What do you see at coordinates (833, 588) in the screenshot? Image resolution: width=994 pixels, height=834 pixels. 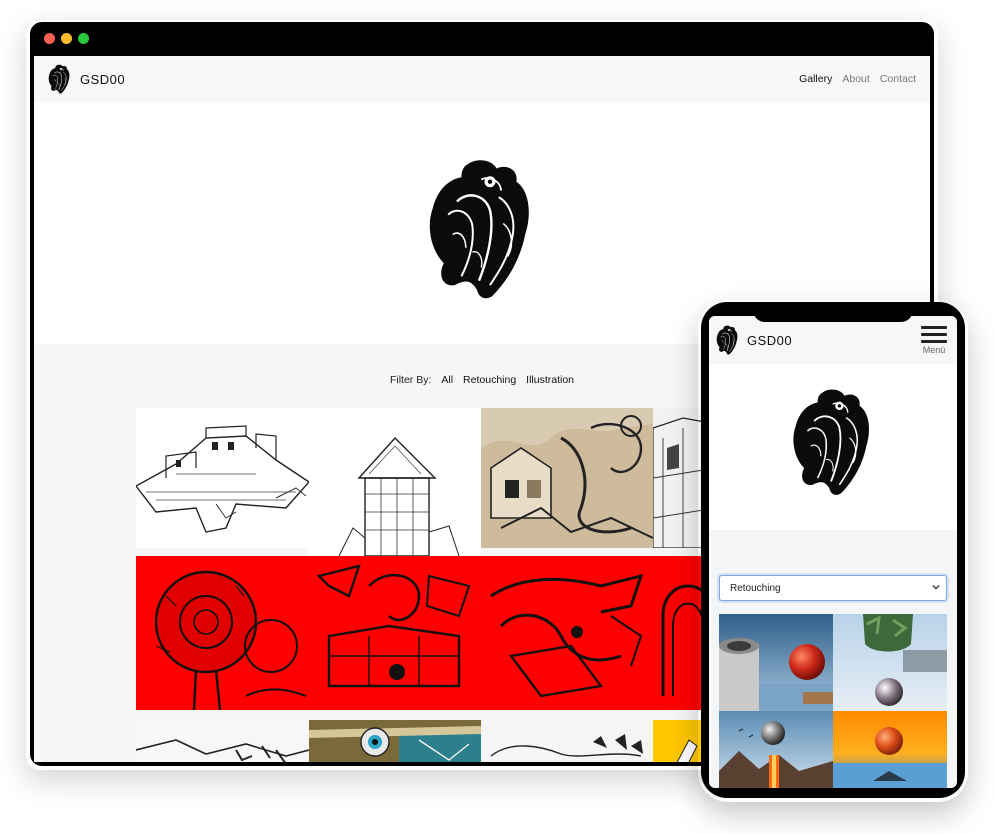 I see `mobile-filter-select: Retouching` at bounding box center [833, 588].